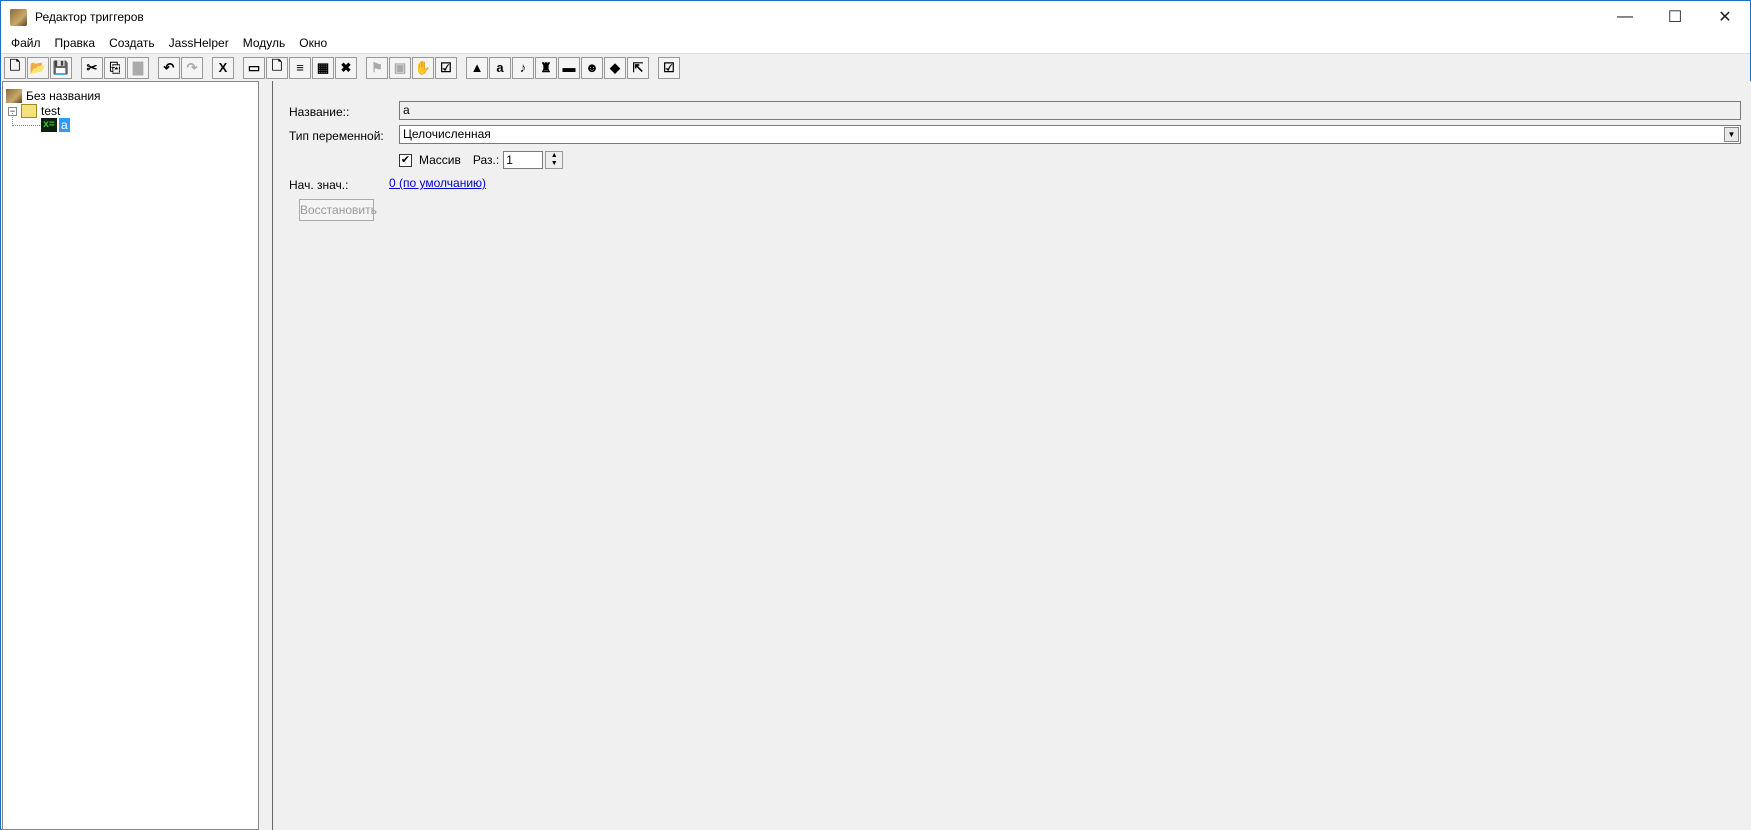  I want to click on trigger-editor-button: a, so click(500, 67).